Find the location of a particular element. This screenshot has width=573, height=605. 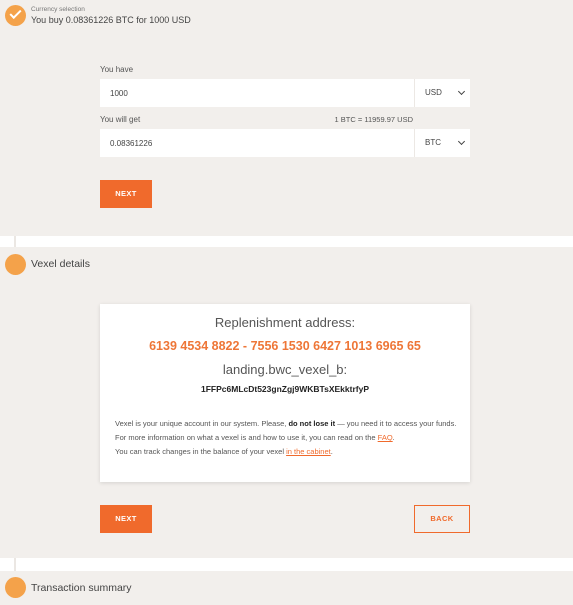

info-text: . is located at coordinates (393, 437).